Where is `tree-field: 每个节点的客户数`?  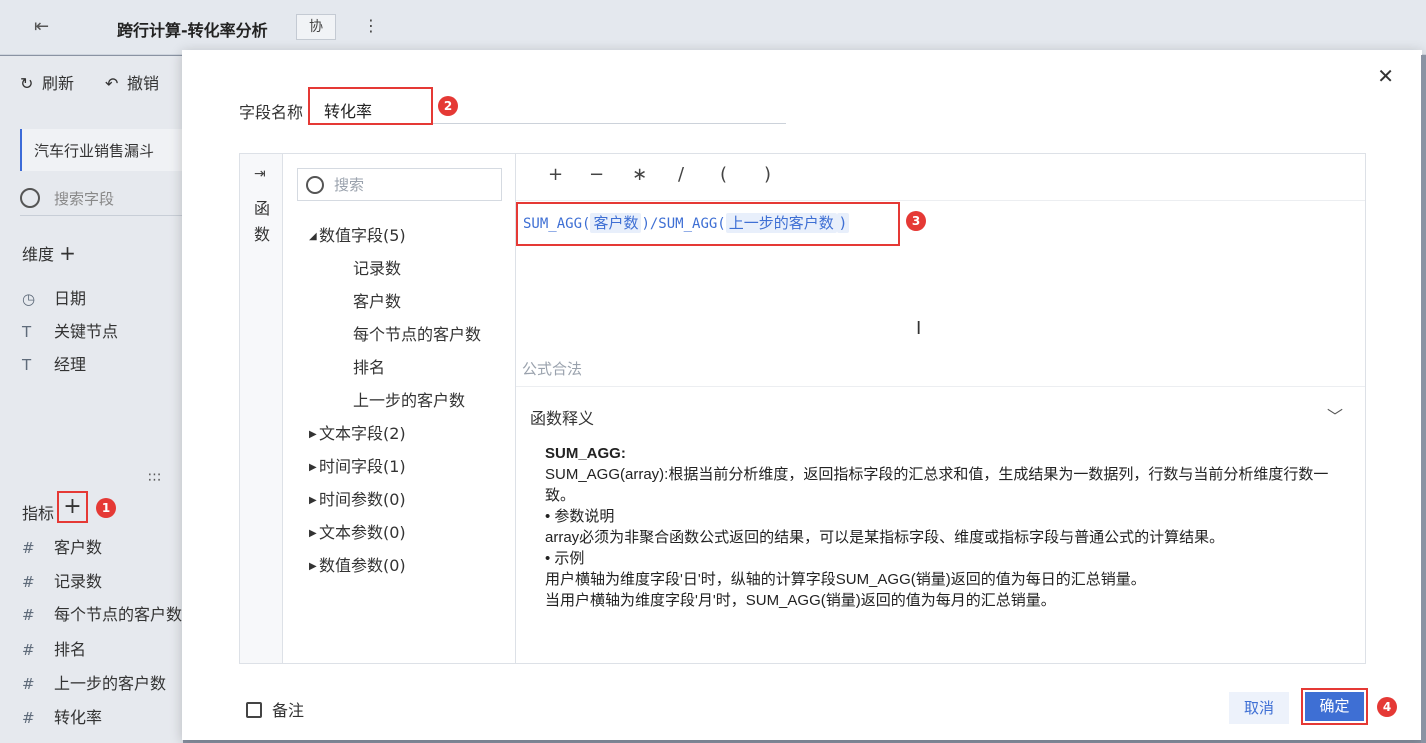
tree-field: 每个节点的客户数 is located at coordinates (417, 333).